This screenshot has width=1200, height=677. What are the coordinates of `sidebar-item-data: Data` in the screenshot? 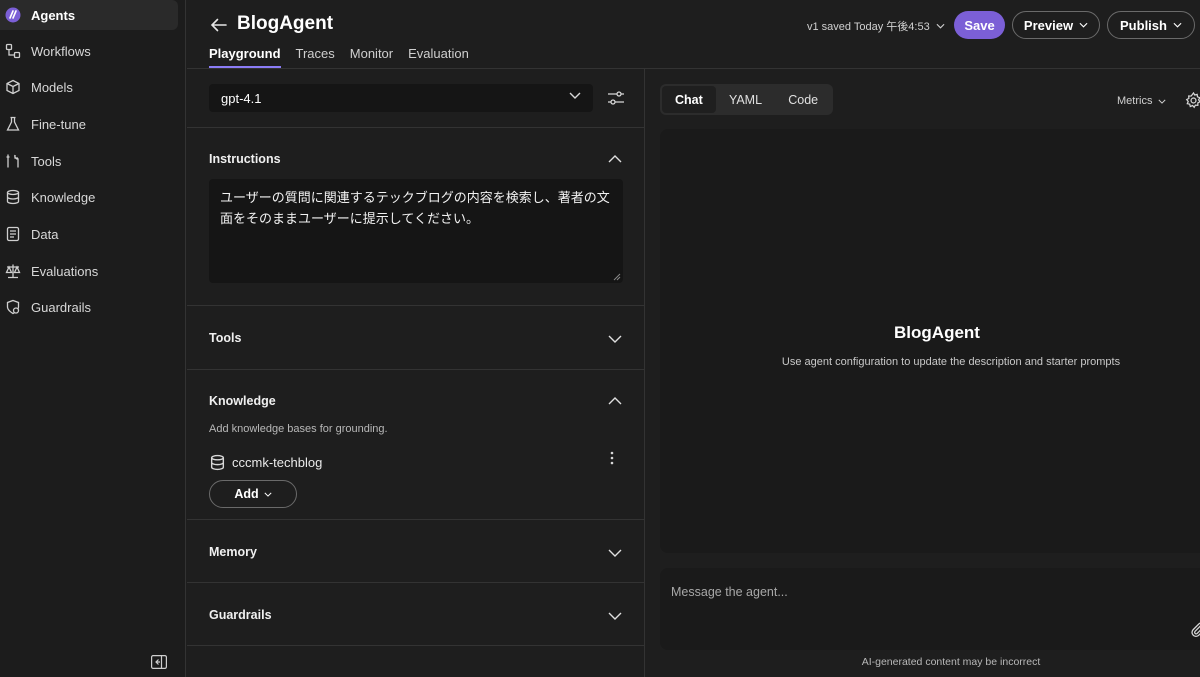 It's located at (89, 234).